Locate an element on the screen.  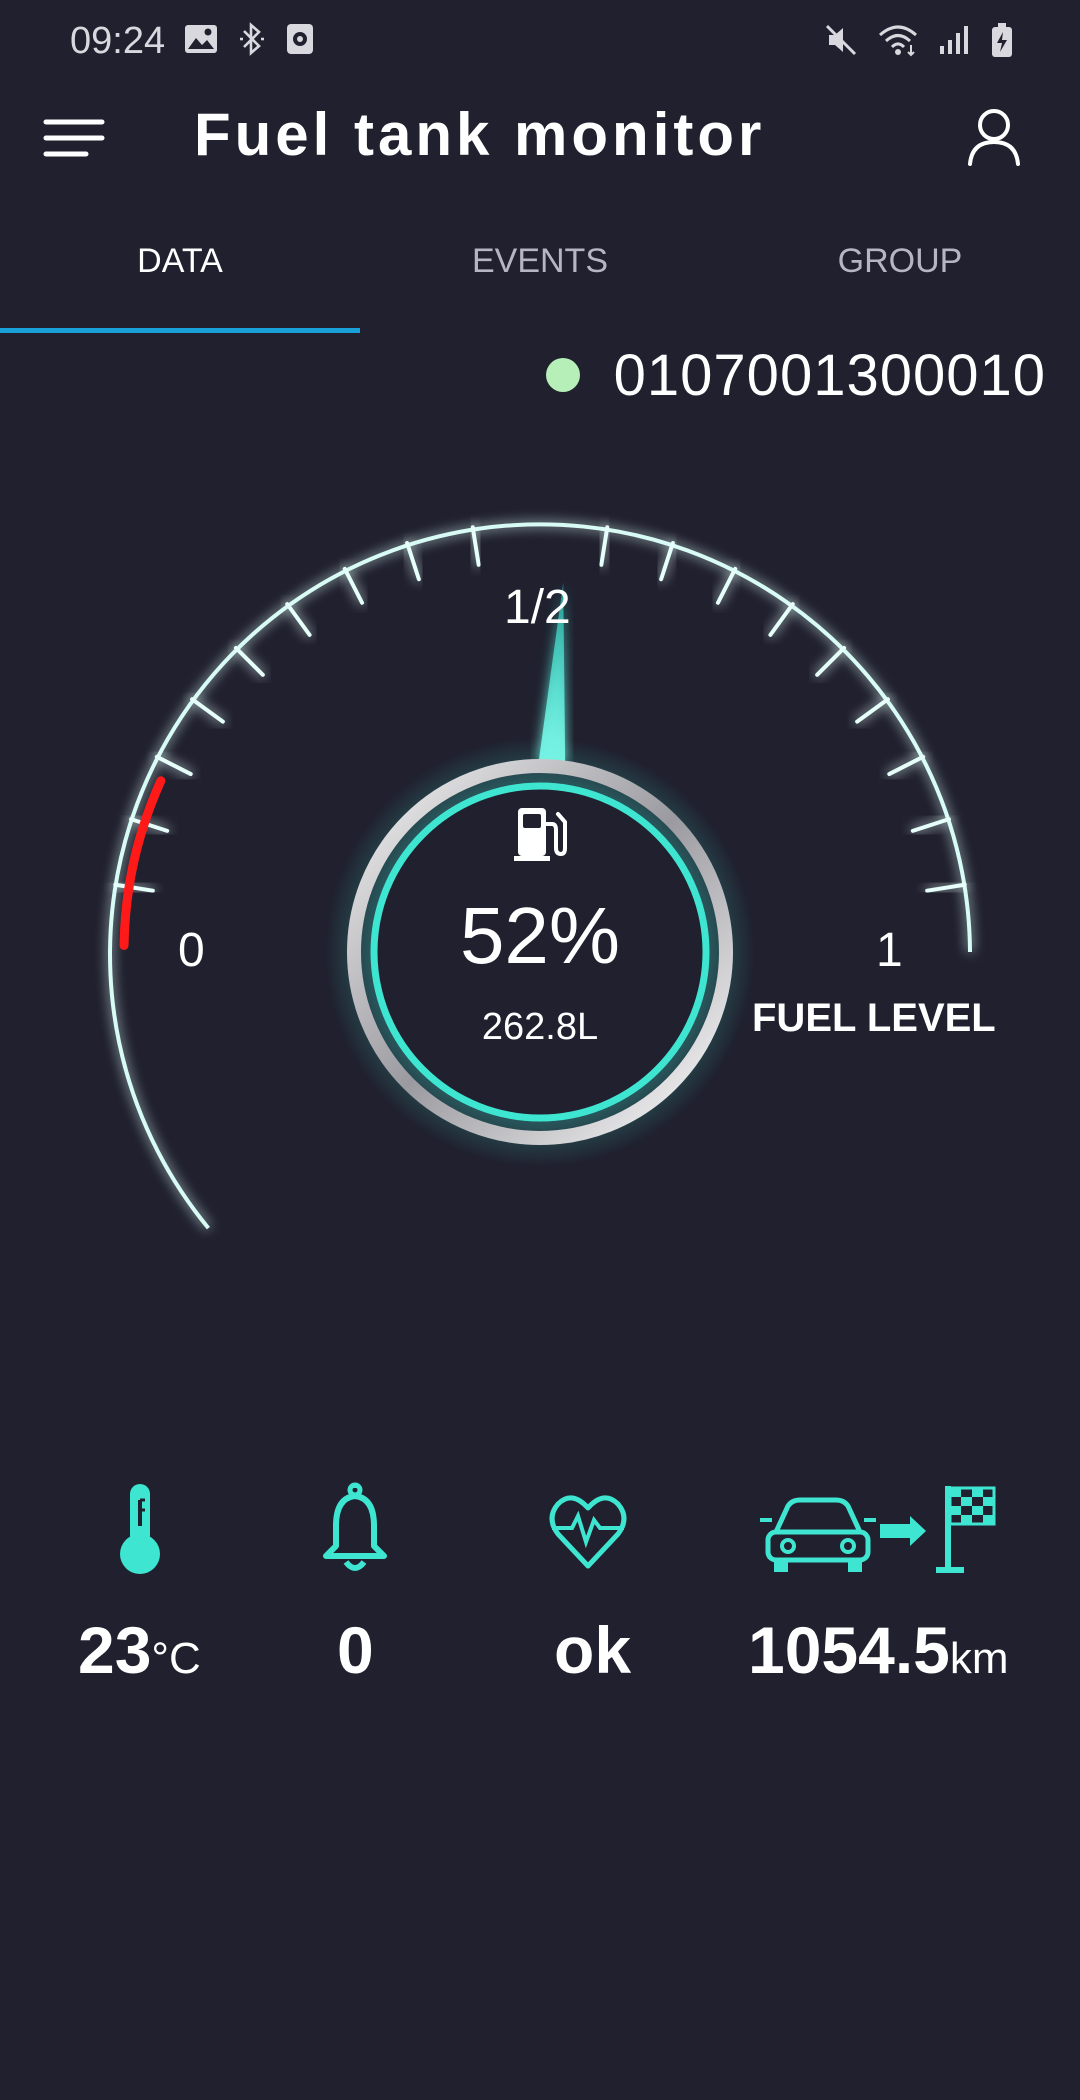
battery-charging-icon is located at coordinates (1002, 40).